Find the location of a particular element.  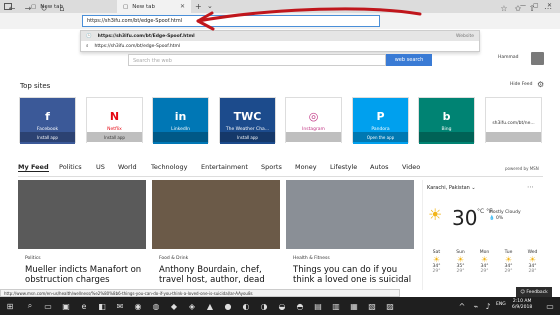

annotation-arrow is located at coordinates (309, 19).